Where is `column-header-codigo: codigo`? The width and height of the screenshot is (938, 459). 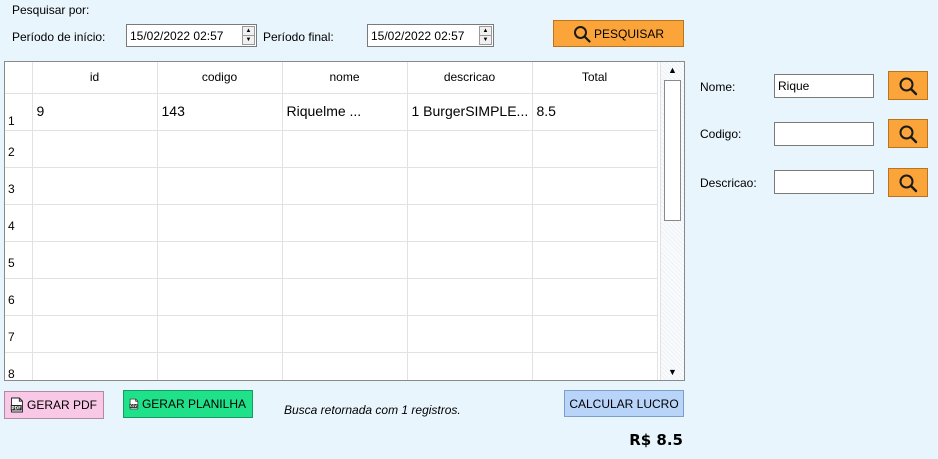
column-header-codigo: codigo is located at coordinates (220, 78).